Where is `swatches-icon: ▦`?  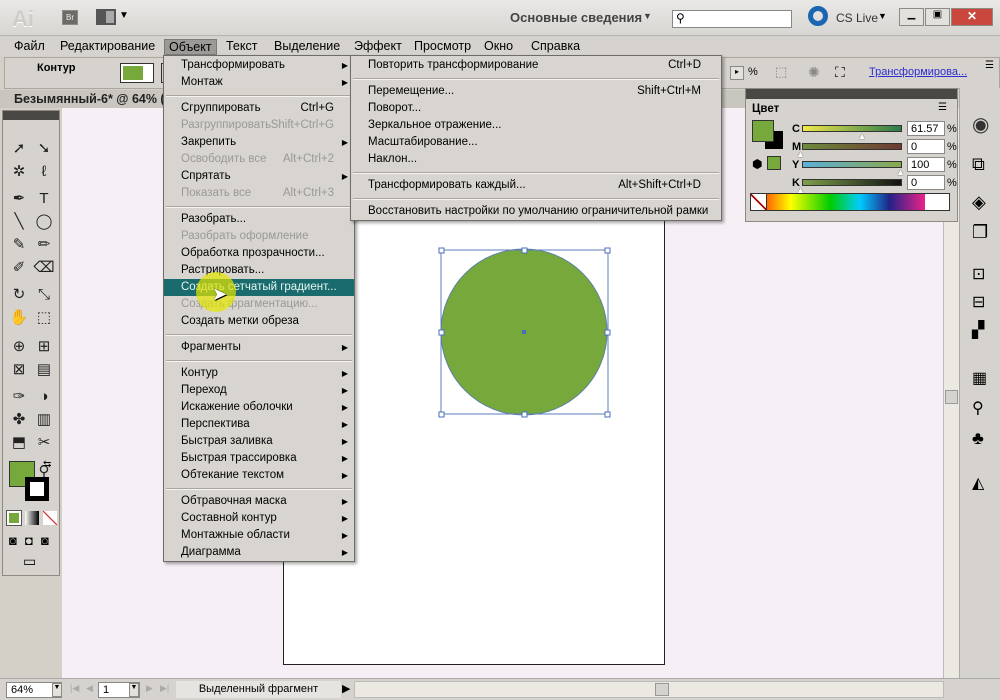 swatches-icon: ▦ is located at coordinates (979, 378).